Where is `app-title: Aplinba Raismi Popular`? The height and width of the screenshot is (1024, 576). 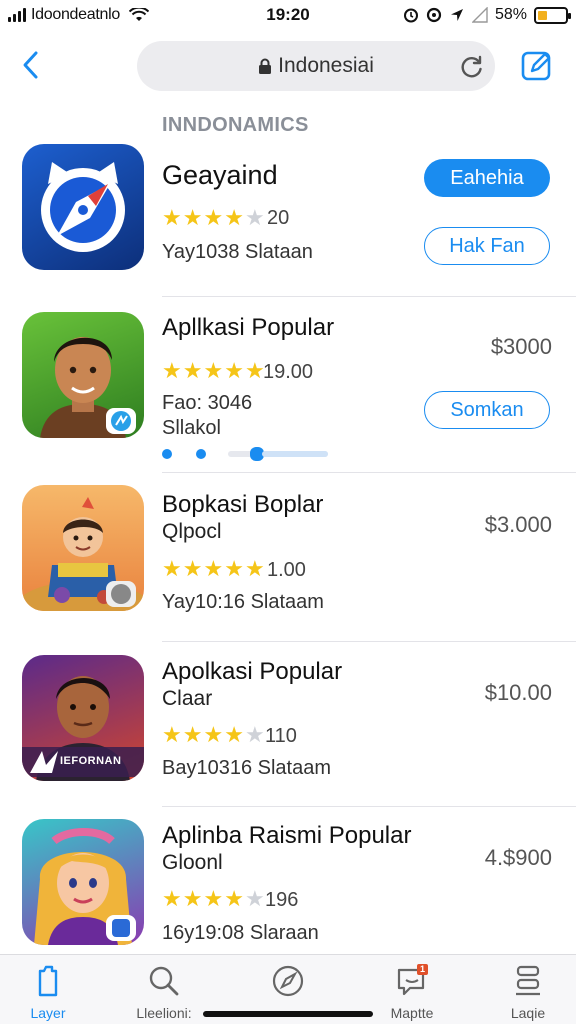 app-title: Aplinba Raismi Popular is located at coordinates (286, 836).